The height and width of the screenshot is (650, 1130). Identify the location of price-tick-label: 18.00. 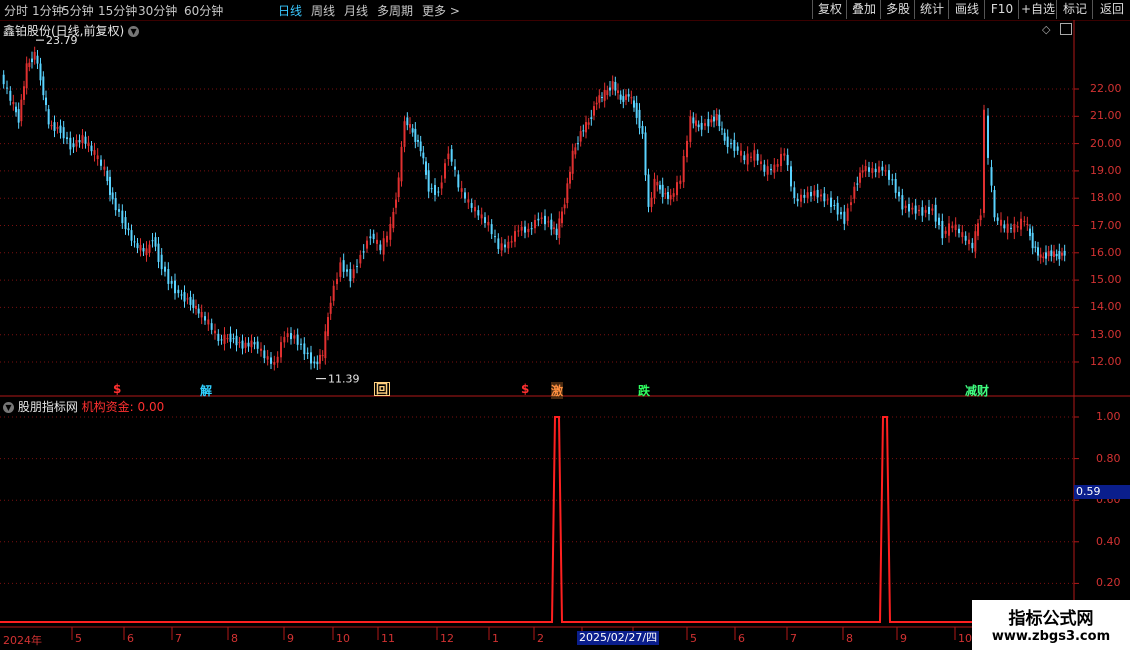
(1106, 198).